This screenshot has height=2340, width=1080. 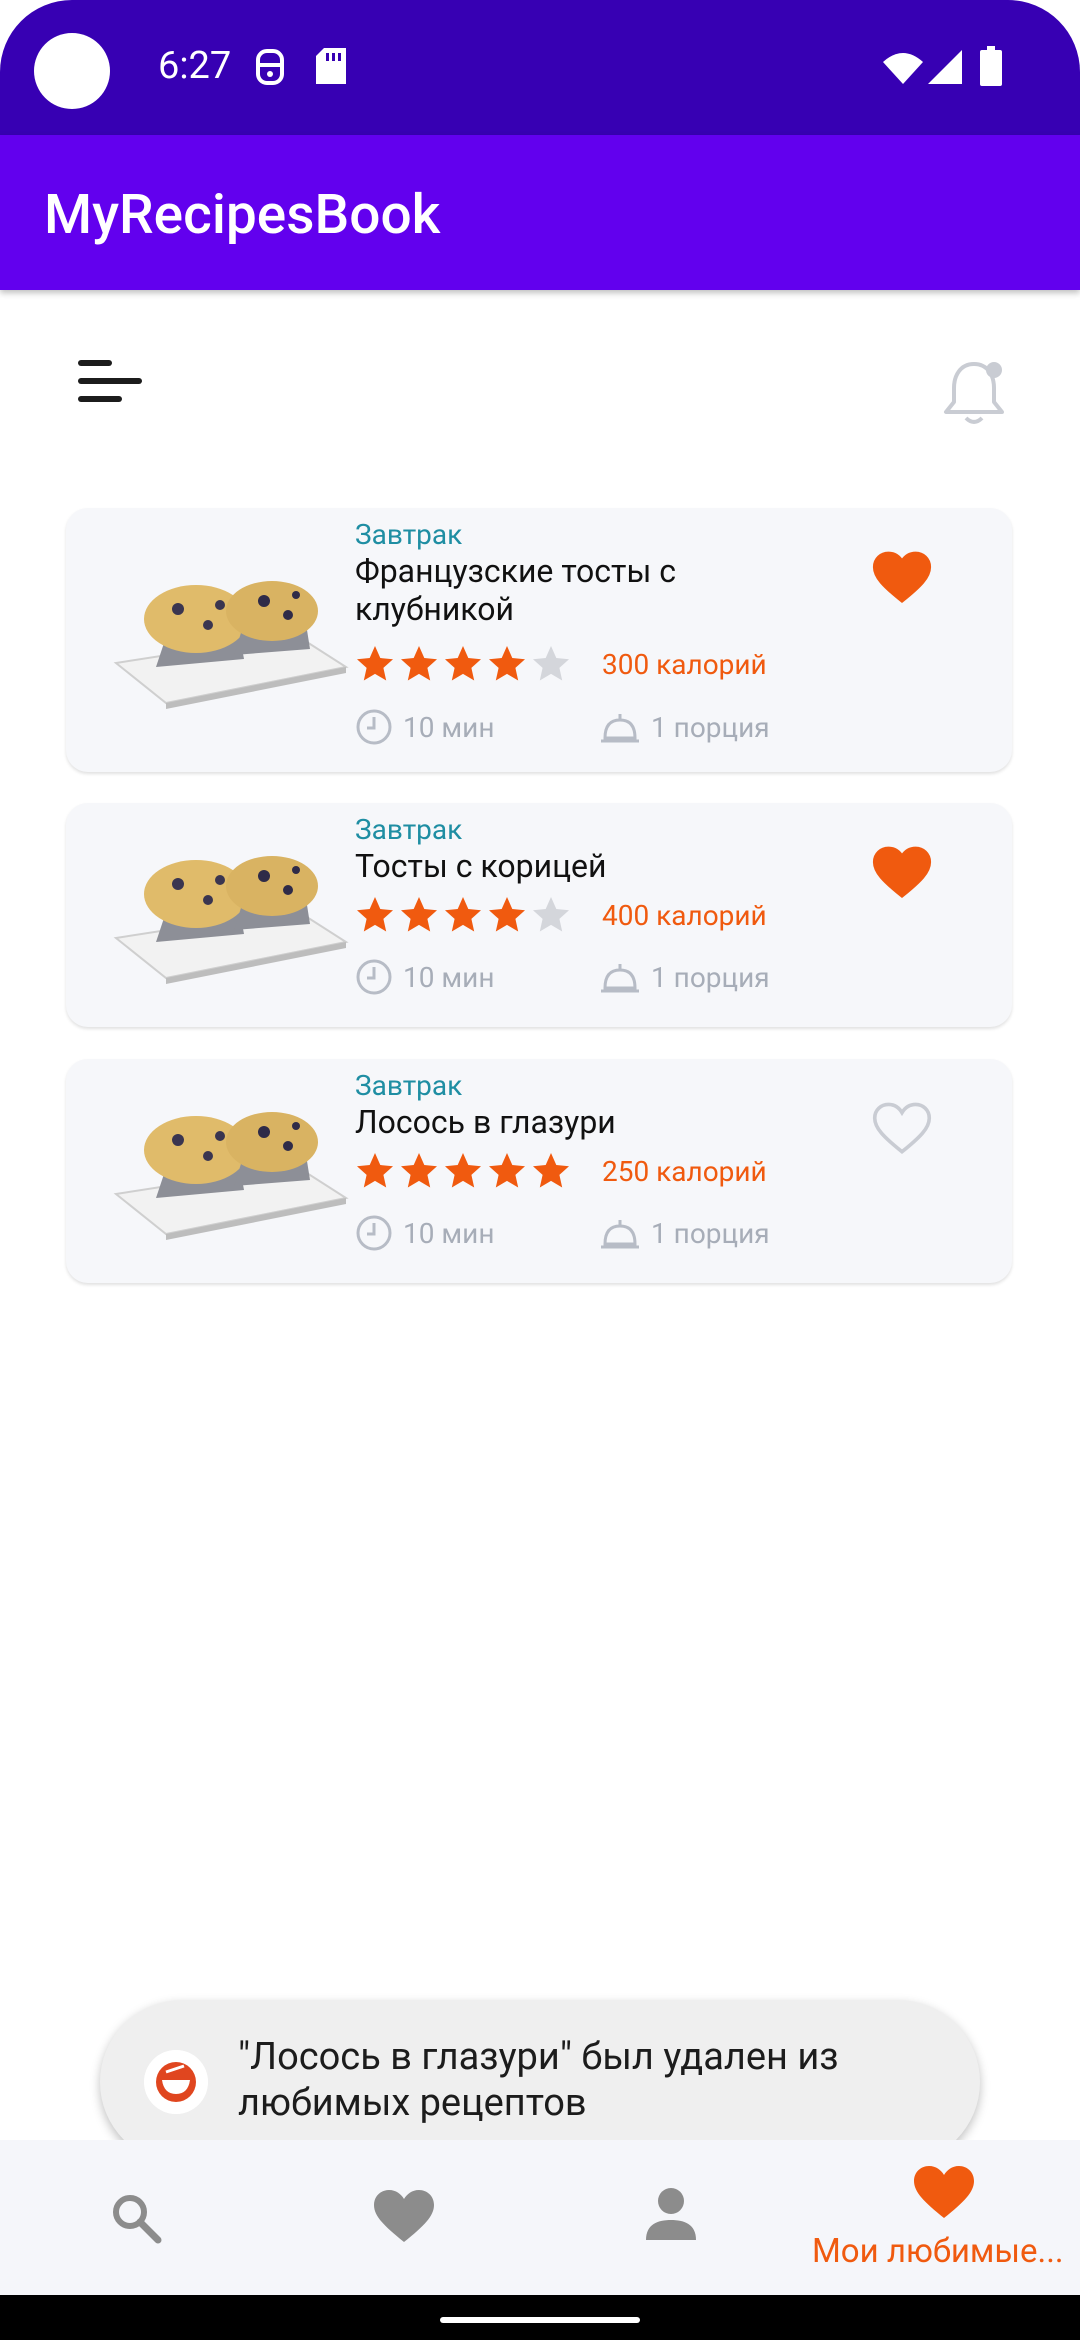 I want to click on app-bar: MyRecipesBook, so click(x=540, y=212).